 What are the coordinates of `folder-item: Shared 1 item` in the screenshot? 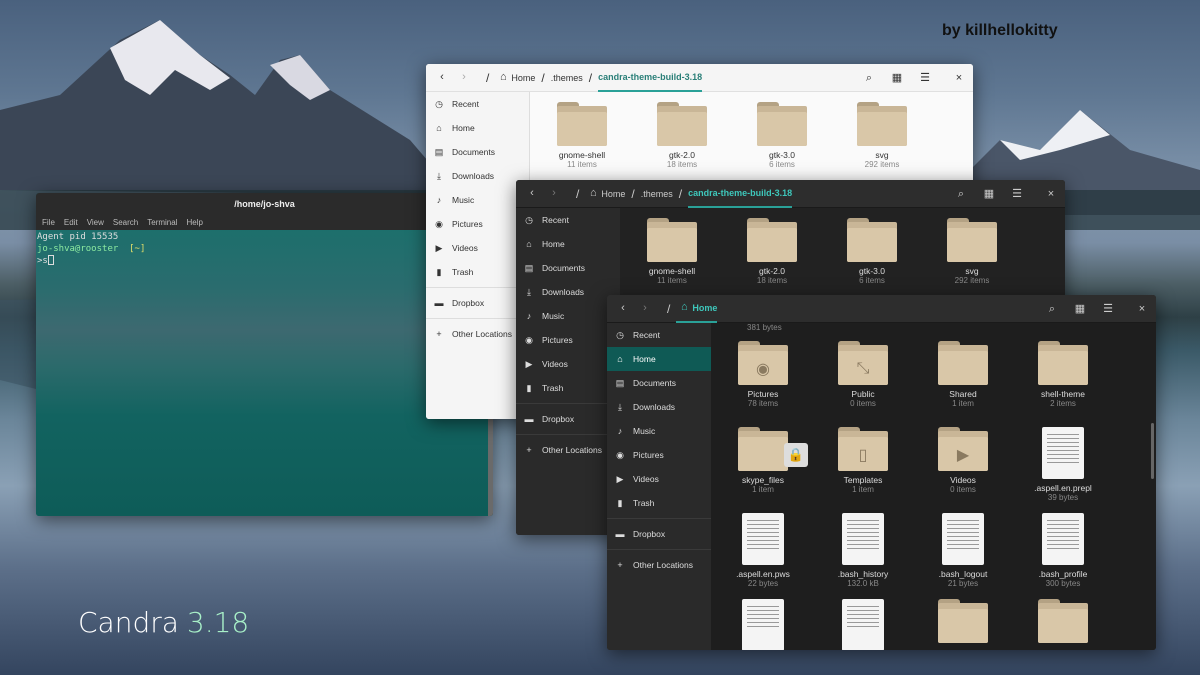 It's located at (963, 374).